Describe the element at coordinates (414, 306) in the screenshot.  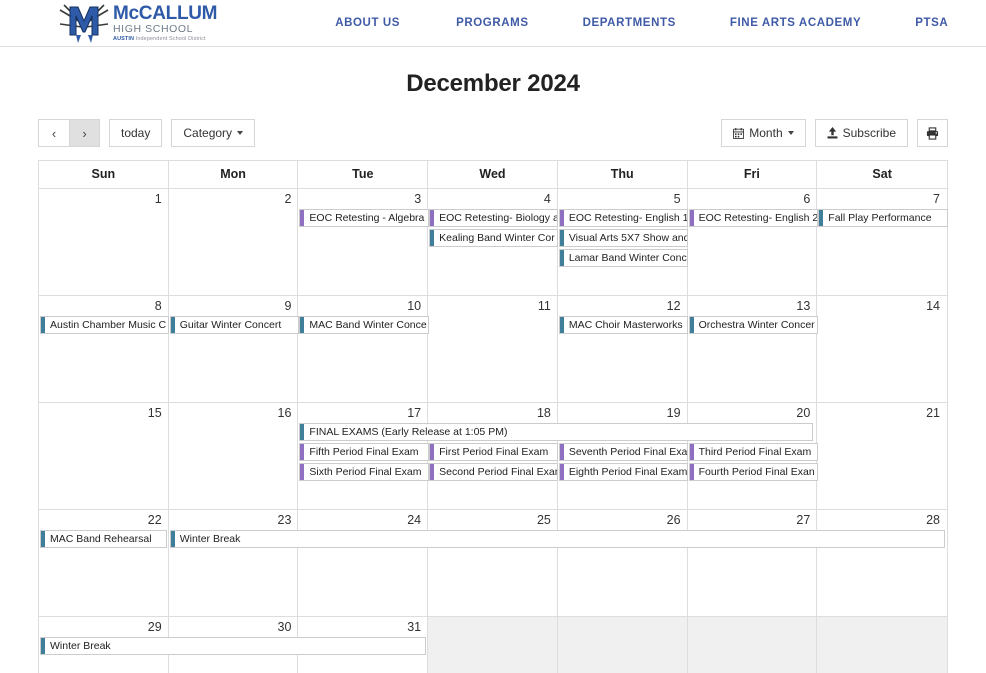
I see `day-number: 10` at that location.